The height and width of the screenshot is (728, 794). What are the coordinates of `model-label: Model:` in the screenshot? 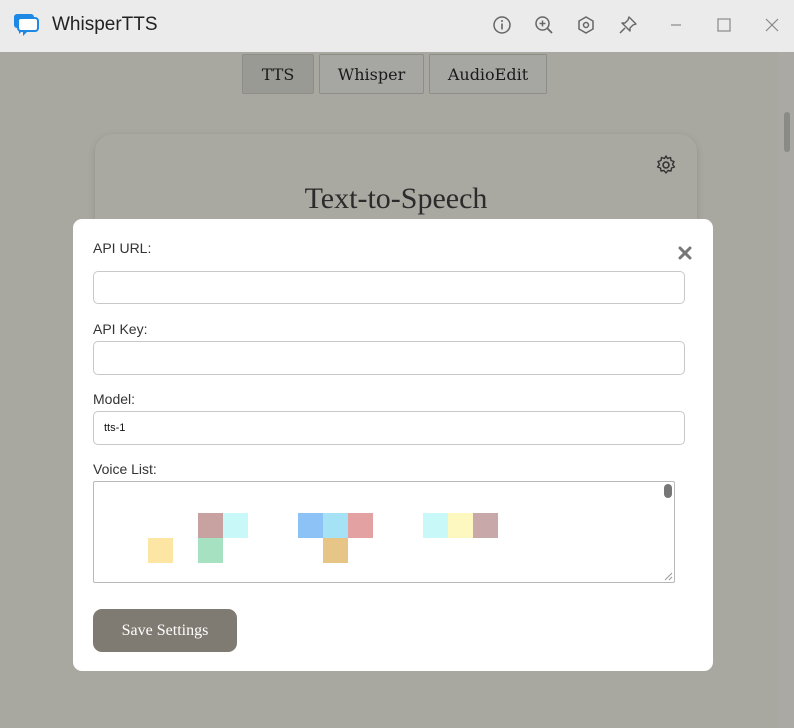 It's located at (114, 399).